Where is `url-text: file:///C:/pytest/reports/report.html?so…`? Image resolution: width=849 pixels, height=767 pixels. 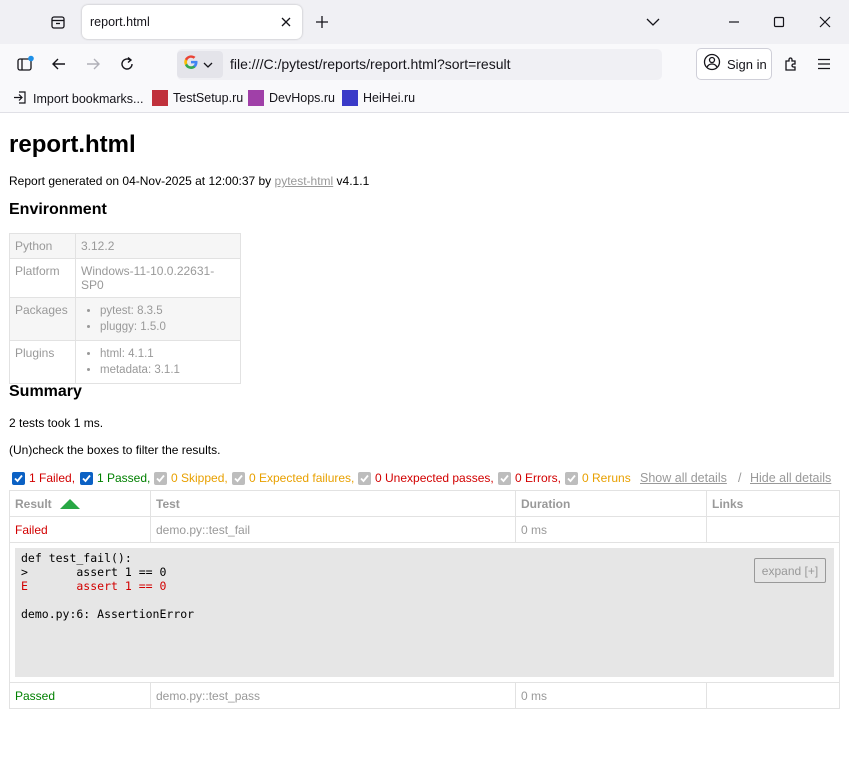 url-text: file:///C:/pytest/reports/report.html?so… is located at coordinates (370, 64).